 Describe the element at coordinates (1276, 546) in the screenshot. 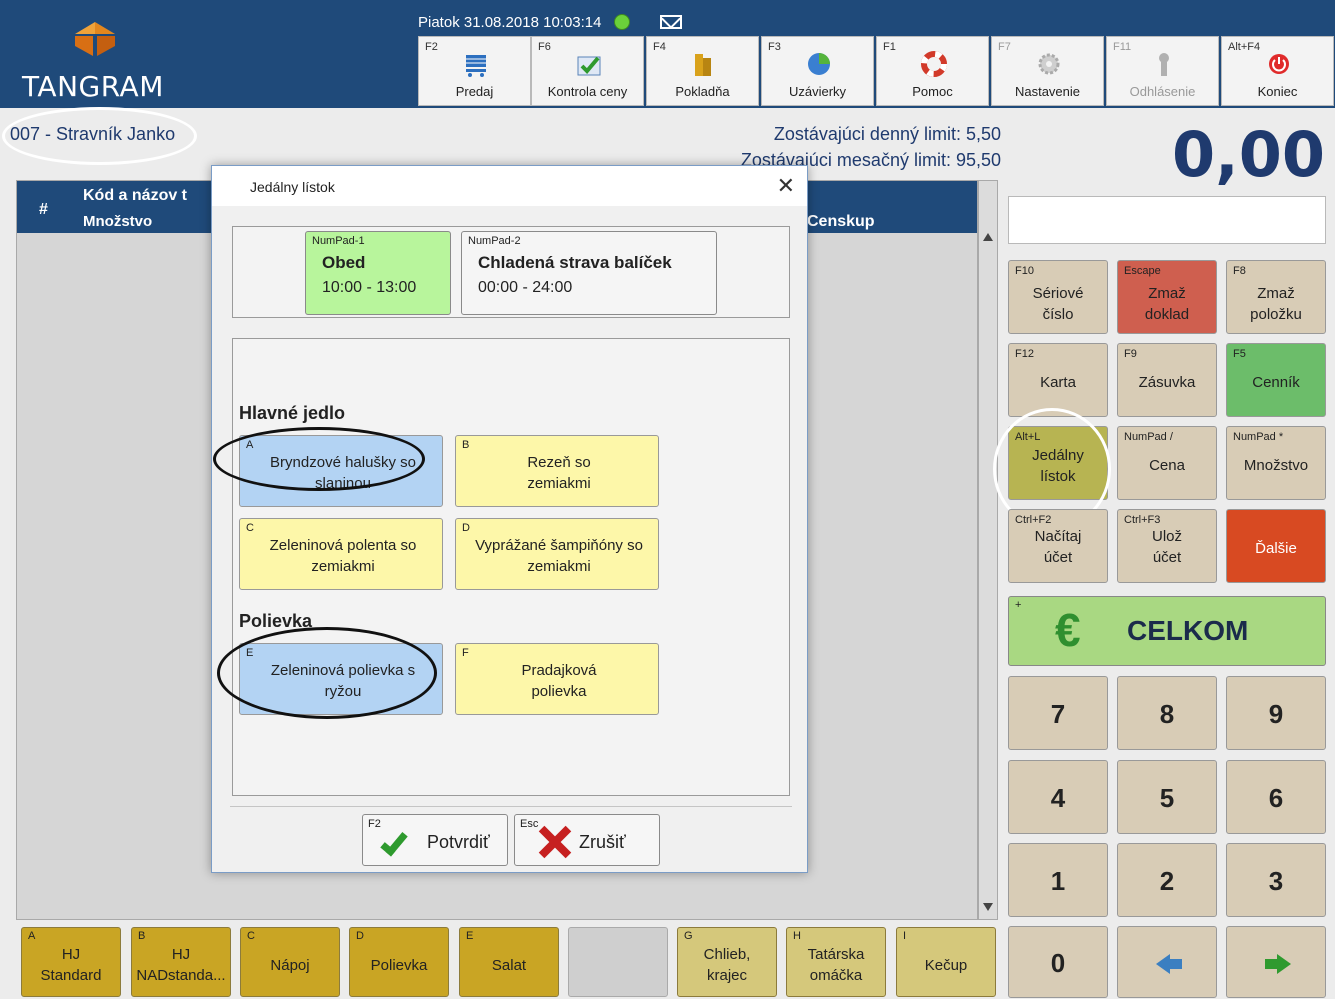

I see `more-button: Ďalšie` at that location.